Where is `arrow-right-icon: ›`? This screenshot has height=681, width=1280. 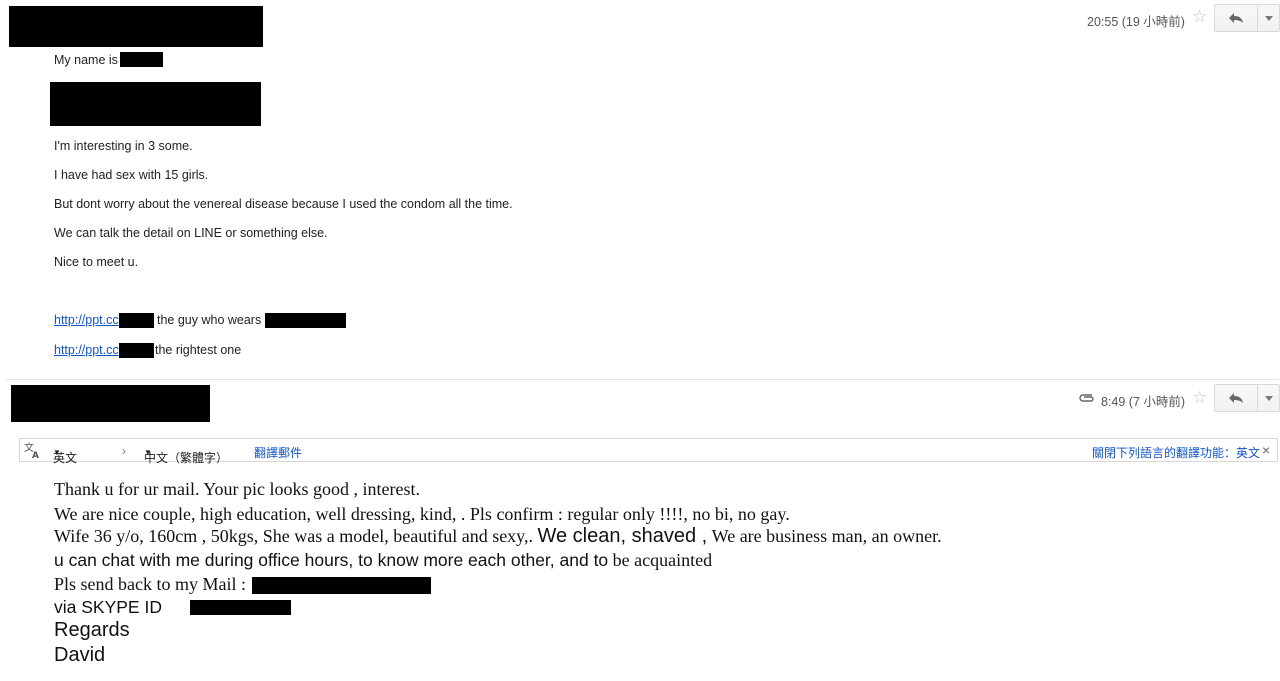
arrow-right-icon: › is located at coordinates (124, 451).